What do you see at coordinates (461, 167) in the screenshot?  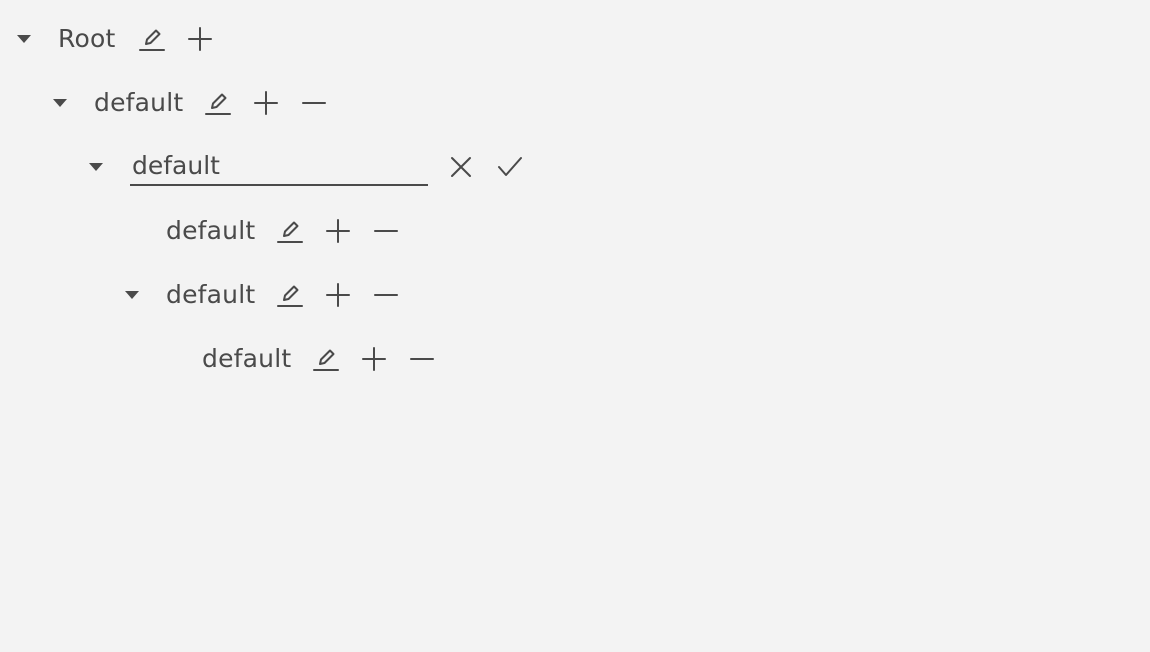 I see `close-icon` at bounding box center [461, 167].